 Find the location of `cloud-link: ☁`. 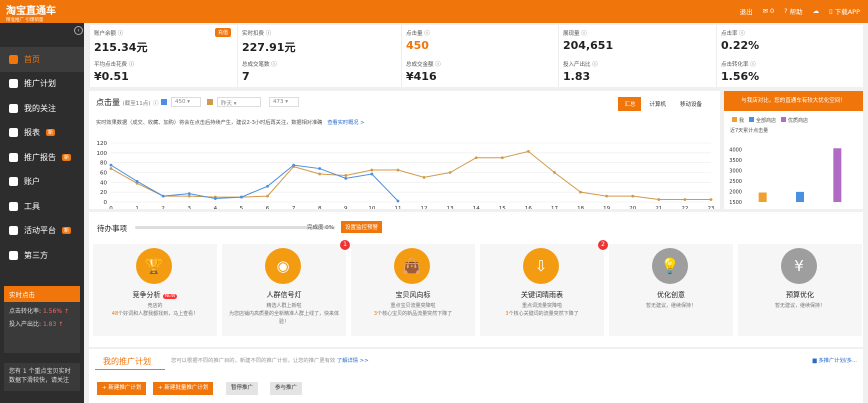

cloud-link: ☁ is located at coordinates (816, 11).